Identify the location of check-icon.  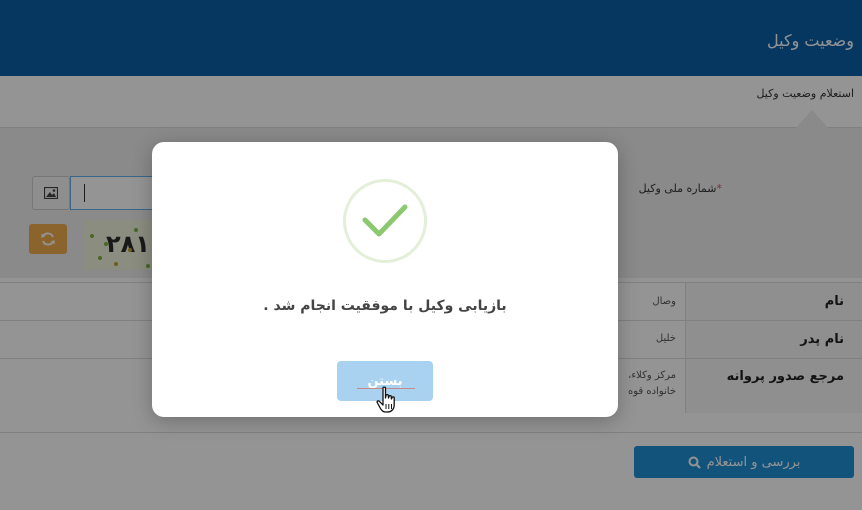
(385, 220).